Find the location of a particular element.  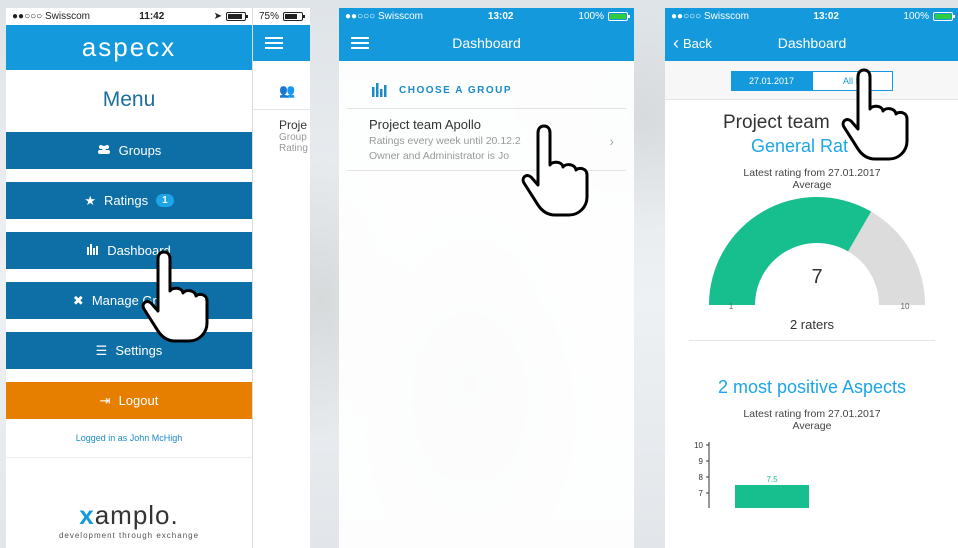

group-sub: Group is located at coordinates (293, 137).